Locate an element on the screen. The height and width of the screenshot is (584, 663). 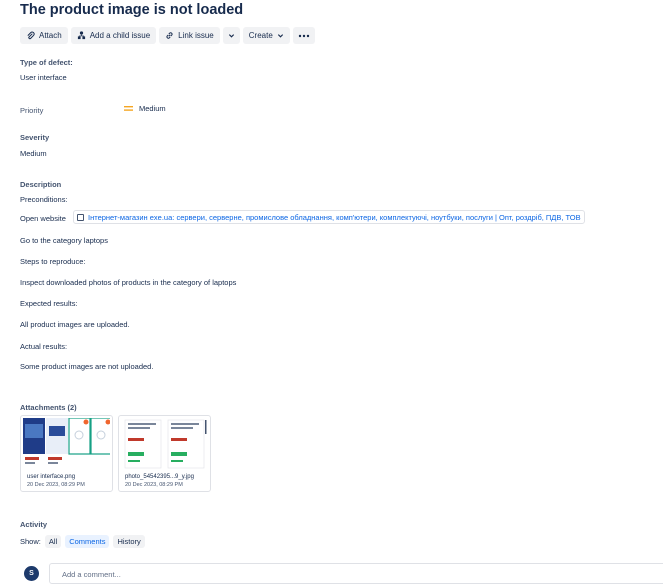
attachment-name: user interface.png is located at coordinates (51, 477).